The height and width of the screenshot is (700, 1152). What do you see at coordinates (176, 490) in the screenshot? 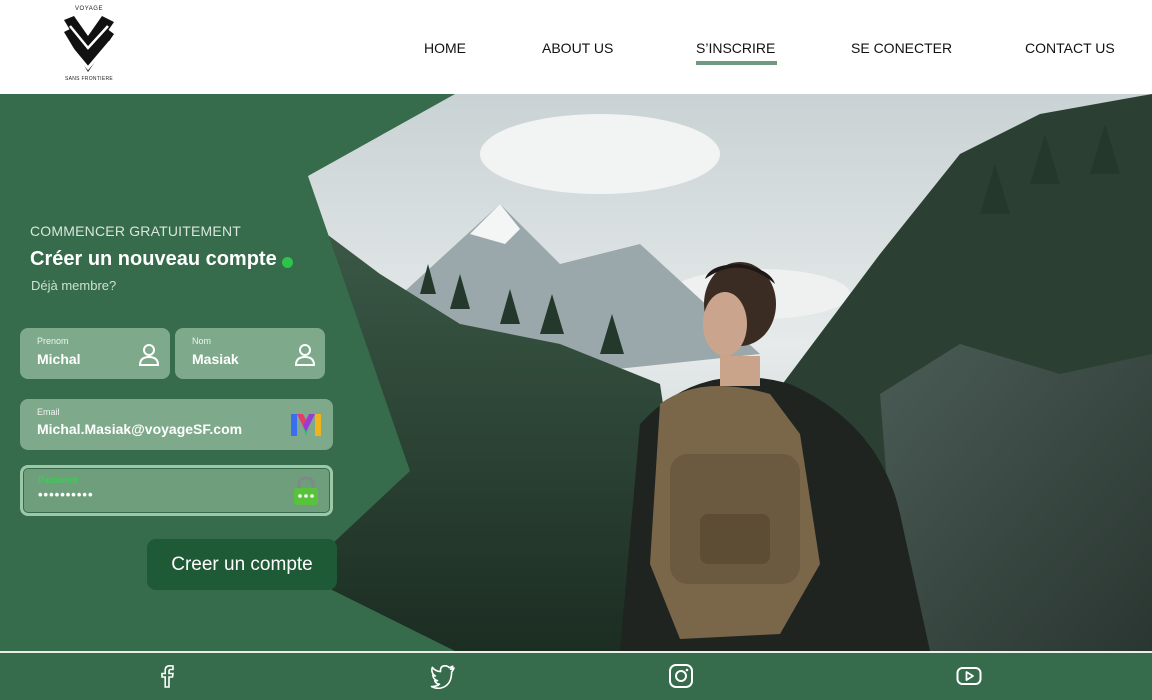
I see `password-field: Password ••••••••••` at bounding box center [176, 490].